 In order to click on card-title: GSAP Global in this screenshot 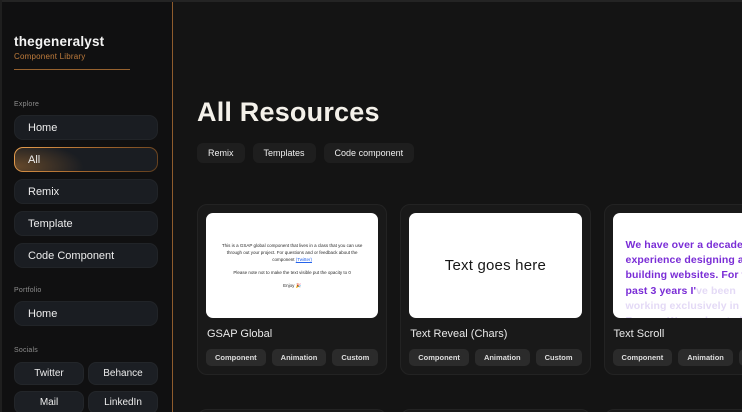, I will do `click(240, 334)`.